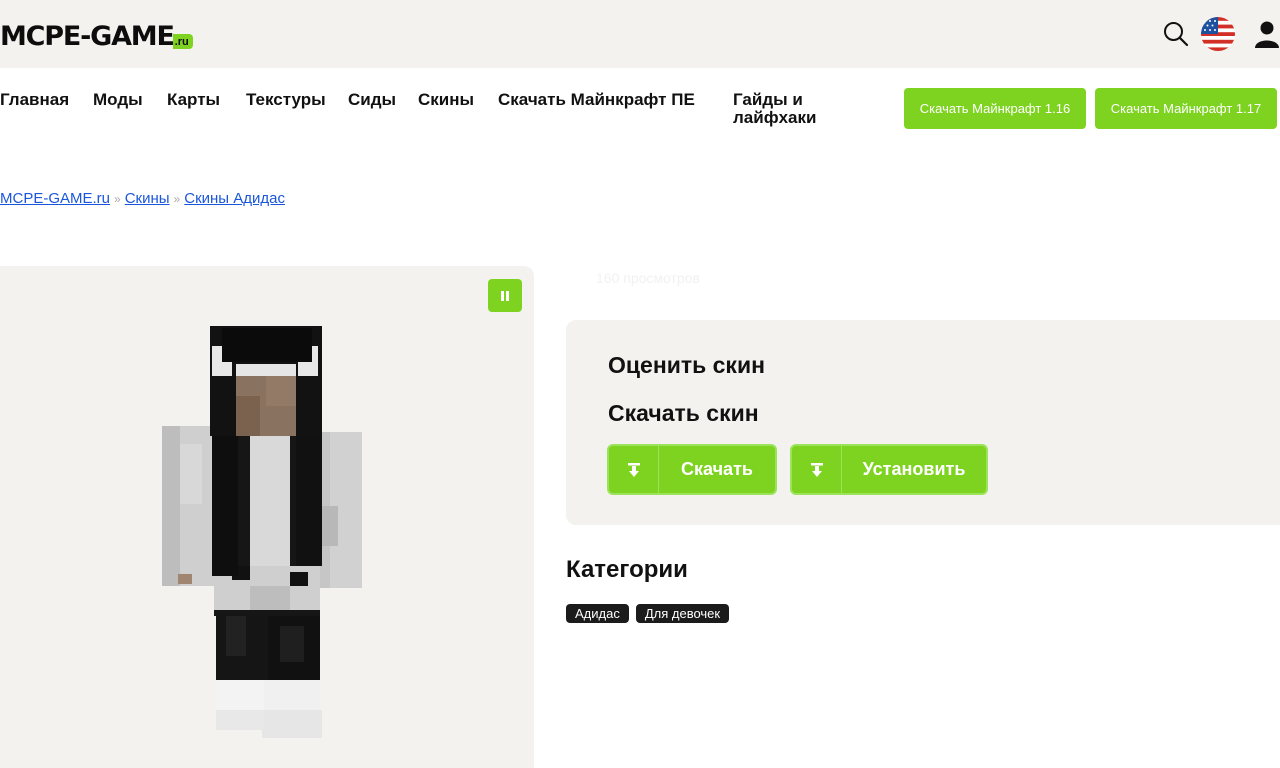 This screenshot has width=1280, height=768. What do you see at coordinates (817, 469) in the screenshot?
I see `install-icon` at bounding box center [817, 469].